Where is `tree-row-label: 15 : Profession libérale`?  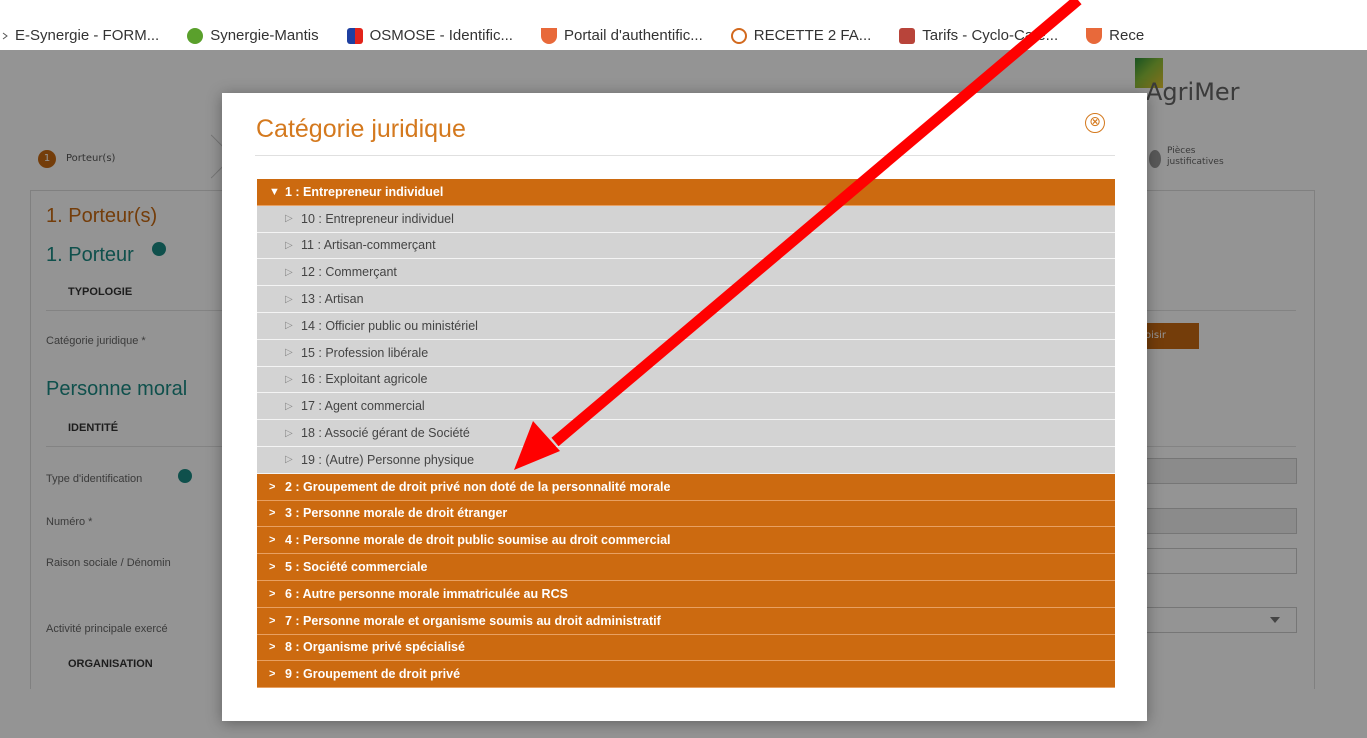
tree-row-label: 15 : Profession libérale is located at coordinates (365, 352).